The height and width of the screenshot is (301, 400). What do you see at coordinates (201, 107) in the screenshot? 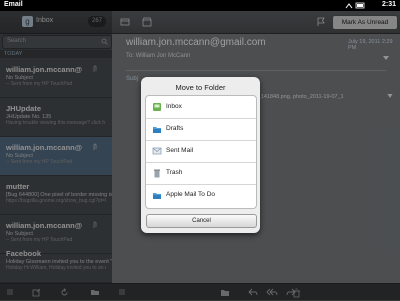
I see `folder-item-inbox: Inbox` at bounding box center [201, 107].